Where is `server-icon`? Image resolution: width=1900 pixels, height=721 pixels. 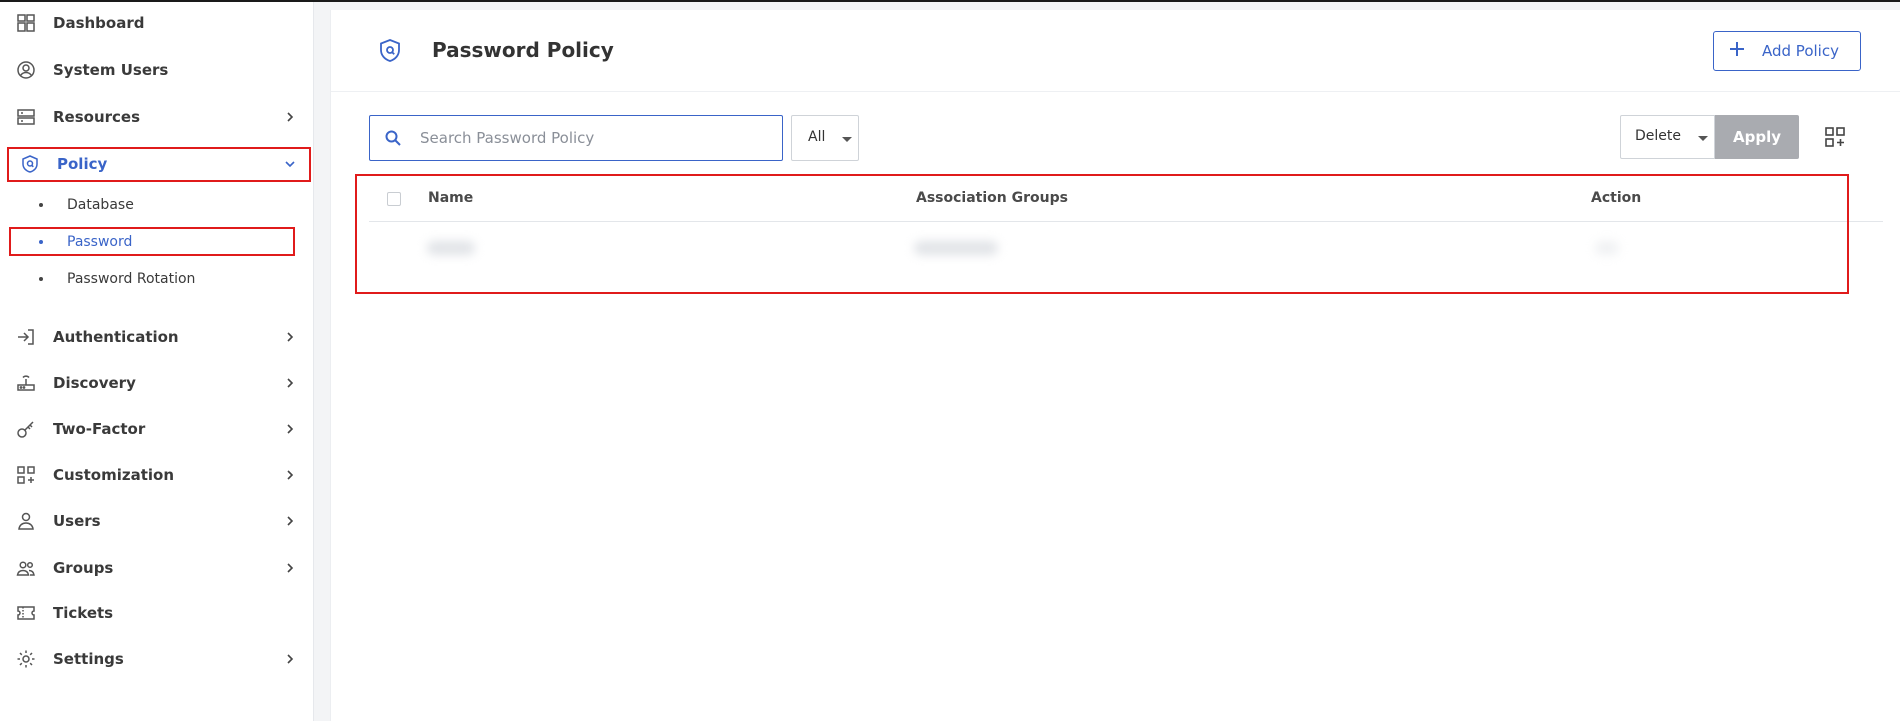
server-icon is located at coordinates (26, 117).